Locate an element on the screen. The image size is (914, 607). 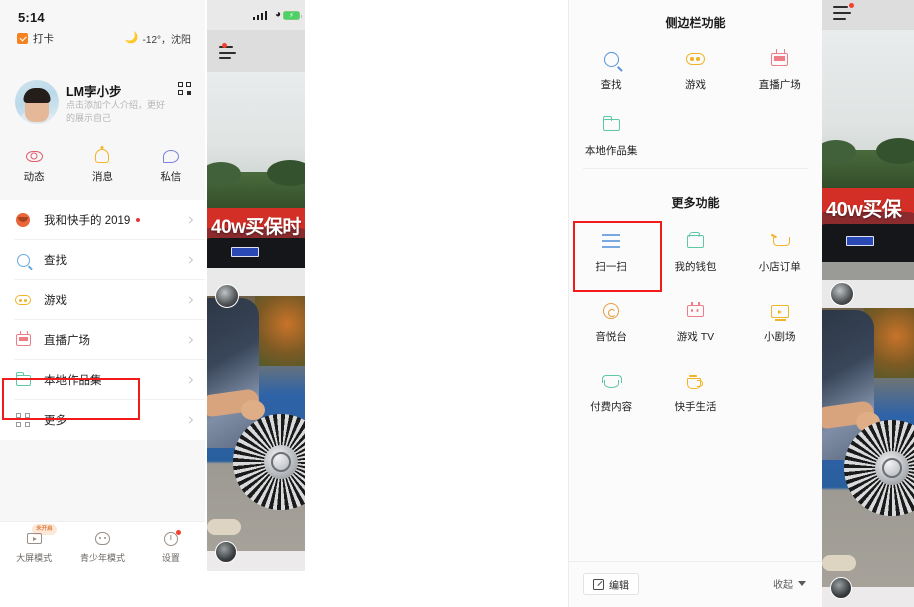
caret-down-icon is located at coordinates (802, 583).